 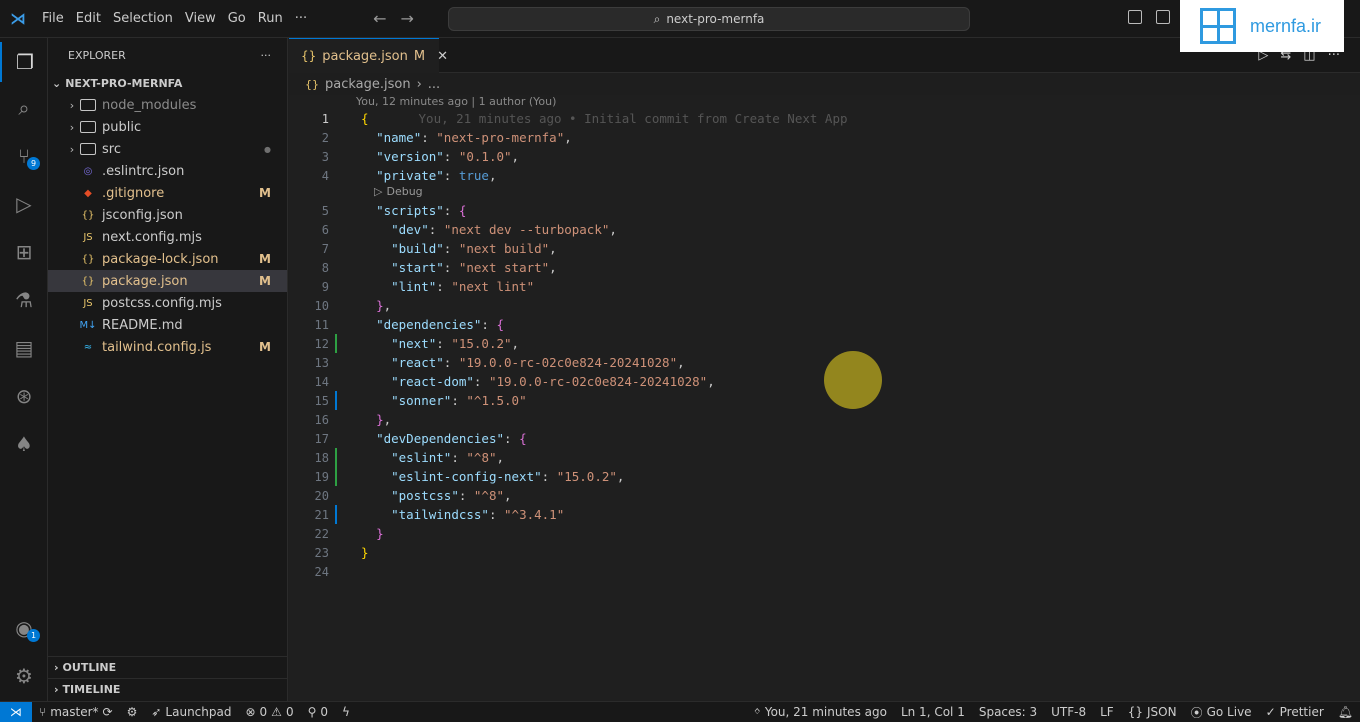 What do you see at coordinates (266, 55) in the screenshot?
I see `explorer-more-button: ···` at bounding box center [266, 55].